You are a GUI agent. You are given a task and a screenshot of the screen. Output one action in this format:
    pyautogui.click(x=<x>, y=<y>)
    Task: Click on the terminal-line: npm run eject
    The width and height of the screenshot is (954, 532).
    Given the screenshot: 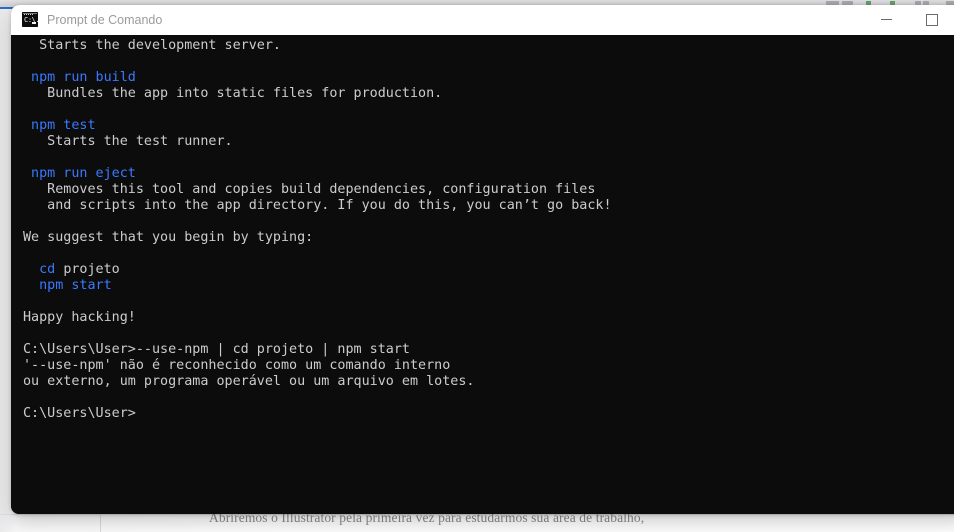 What is the action you would take?
    pyautogui.click(x=488, y=174)
    